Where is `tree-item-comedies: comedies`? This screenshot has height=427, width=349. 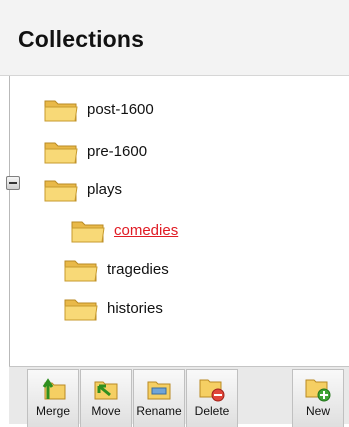 tree-item-comedies: comedies is located at coordinates (124, 230).